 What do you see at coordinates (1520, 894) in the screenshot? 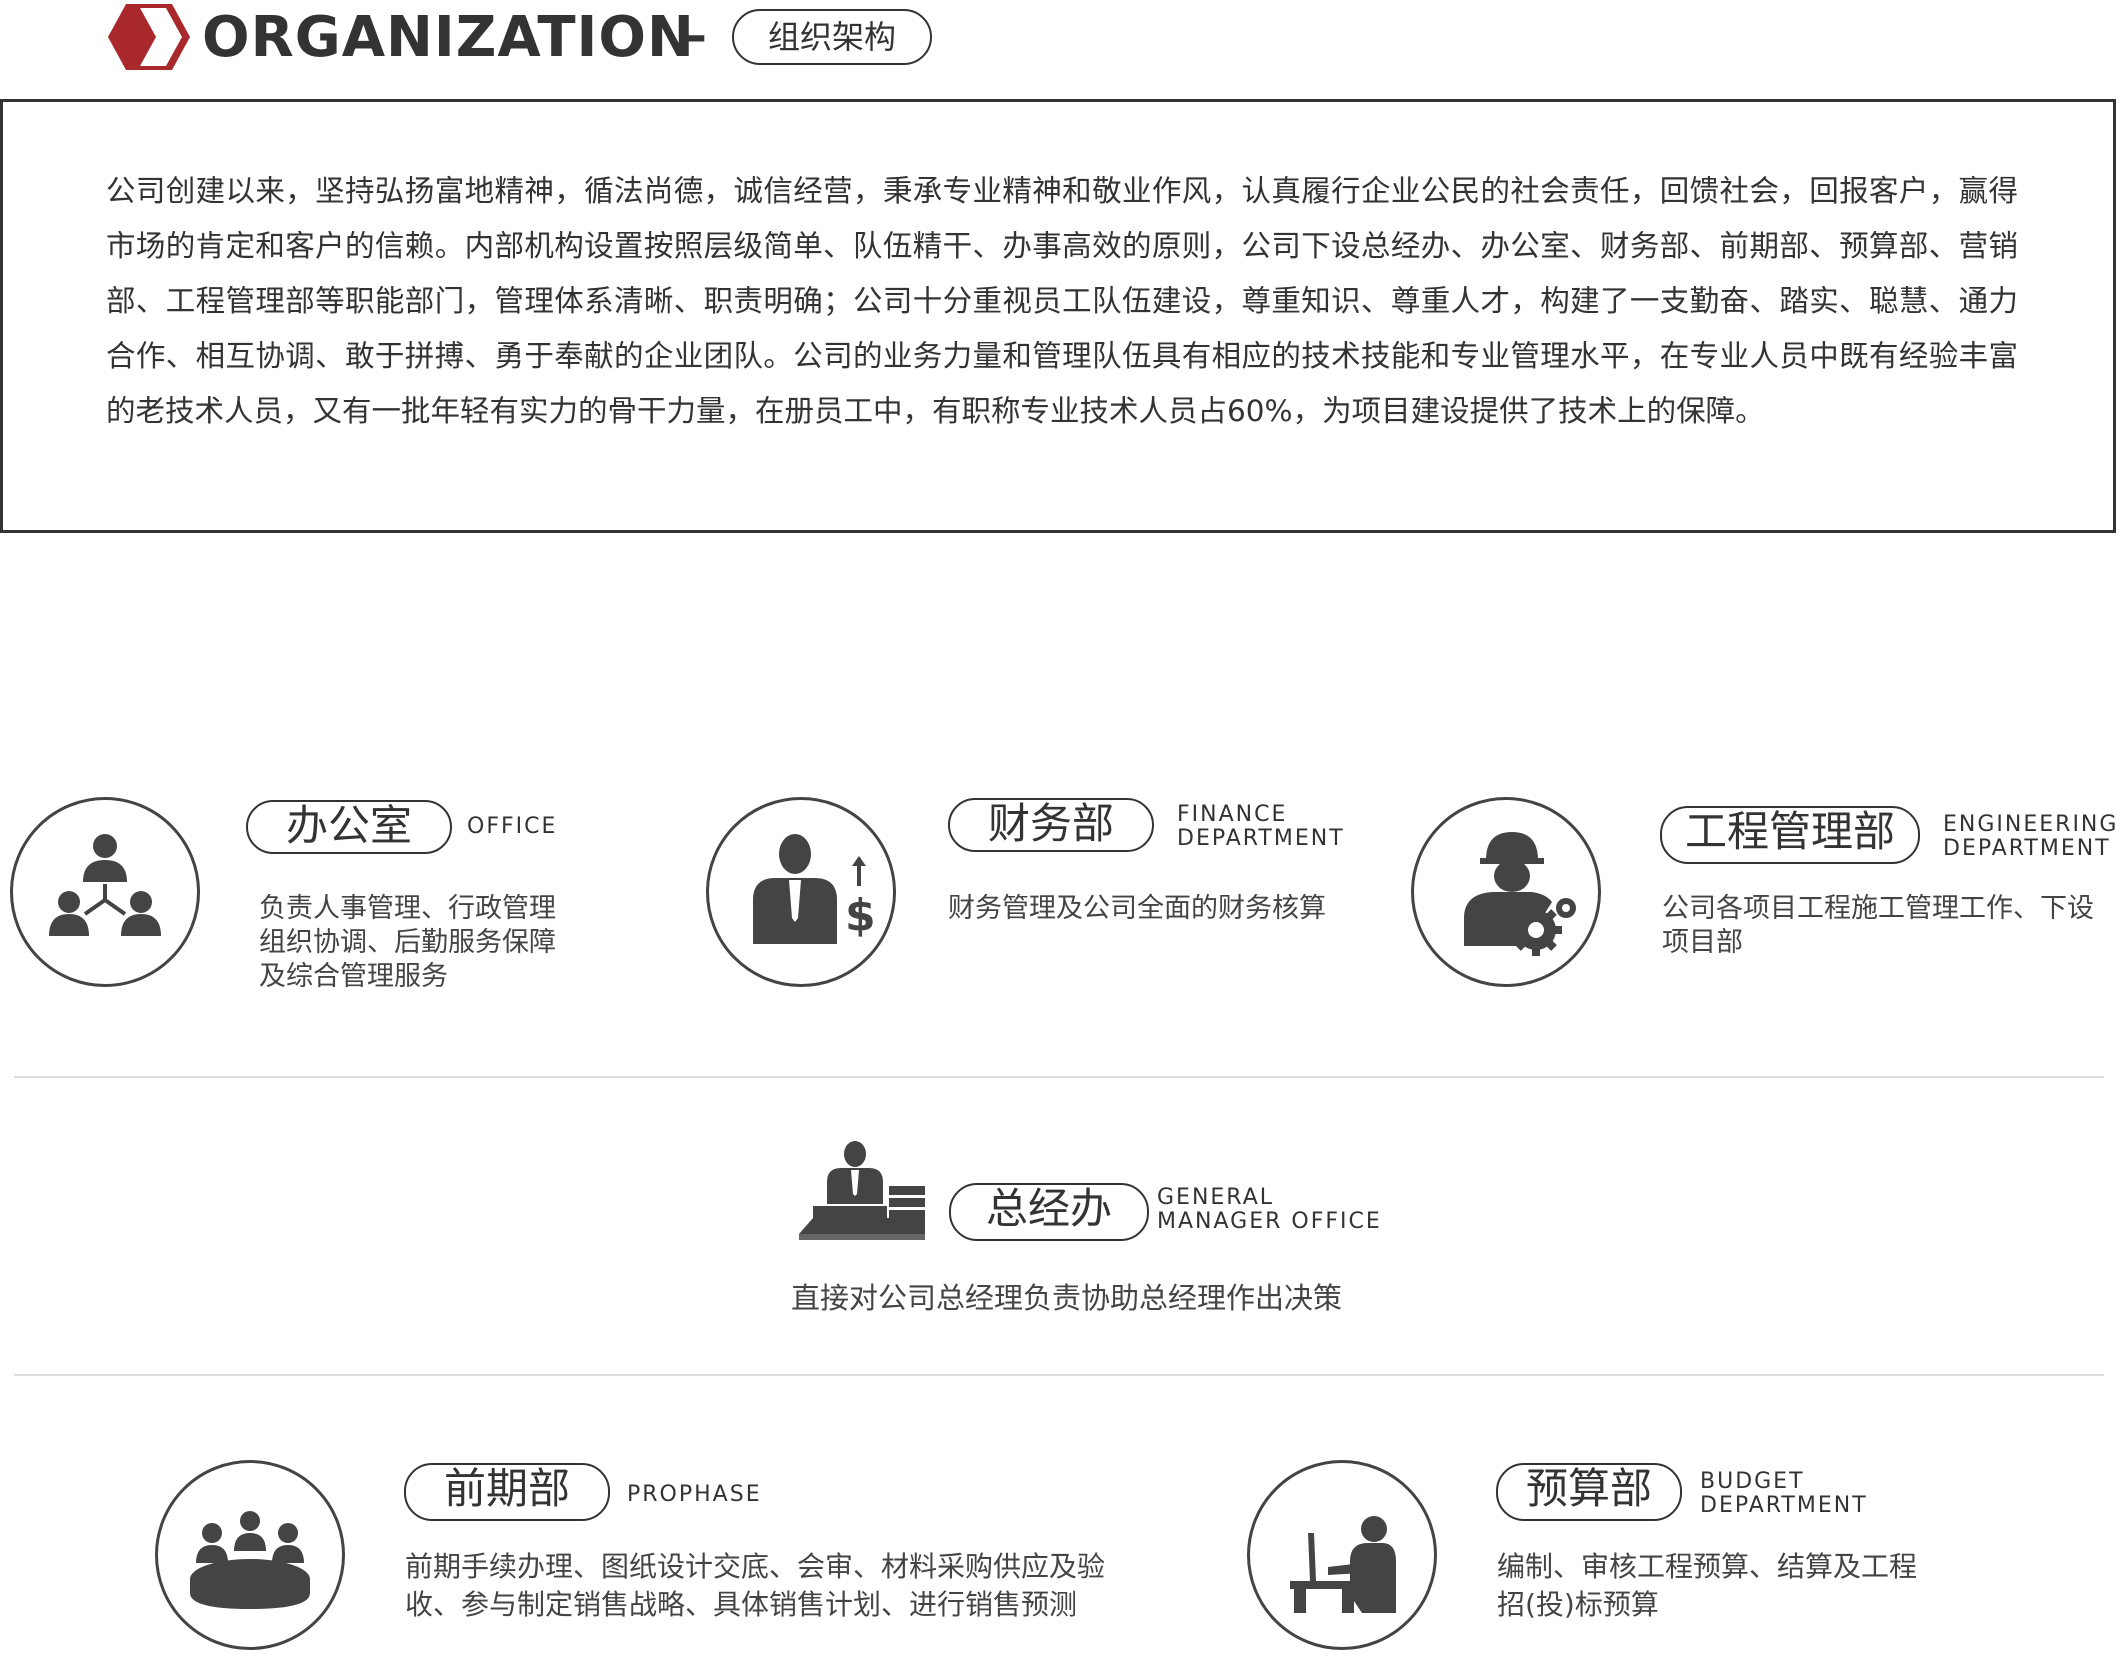
I see `worker-gear-icon` at bounding box center [1520, 894].